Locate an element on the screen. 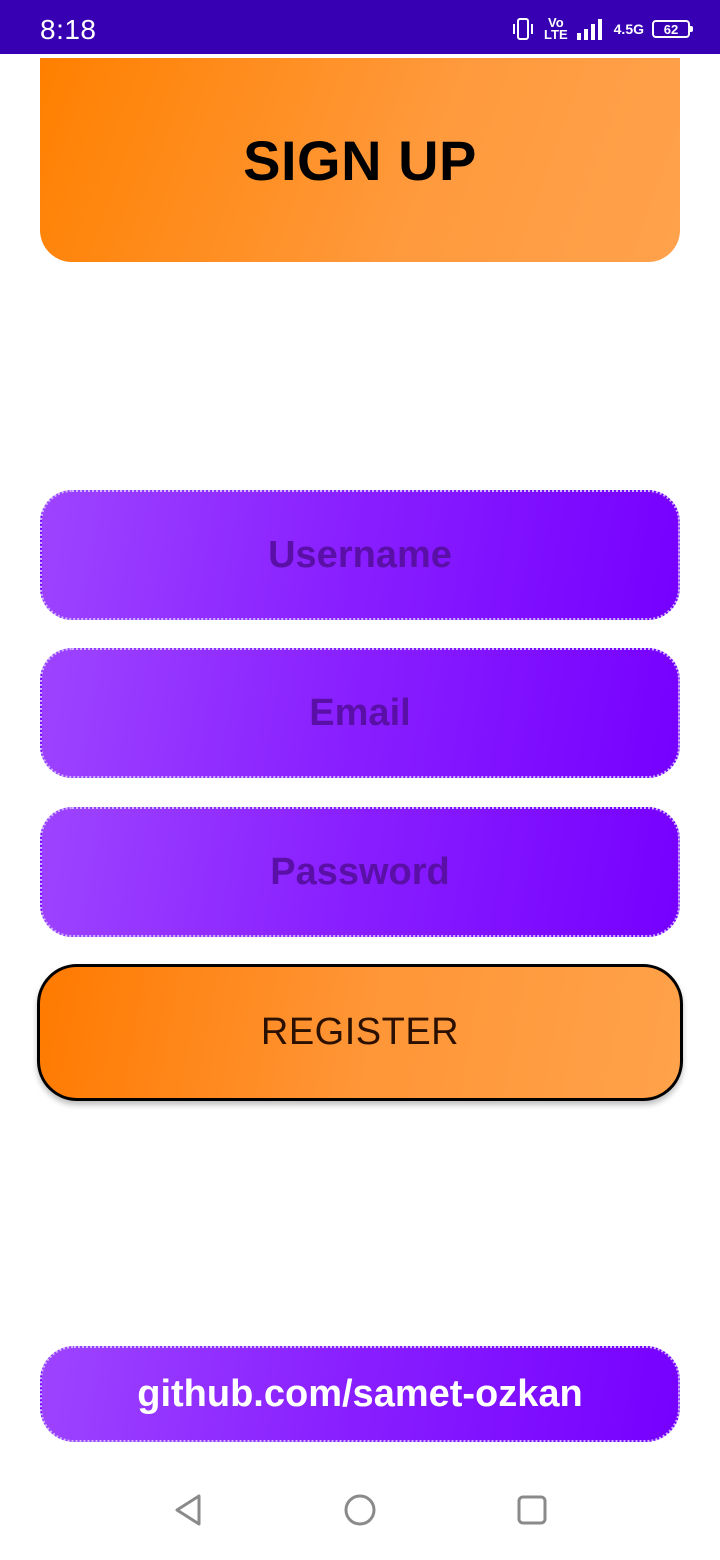 This screenshot has height=1560, width=720. signal-icon is located at coordinates (591, 29).